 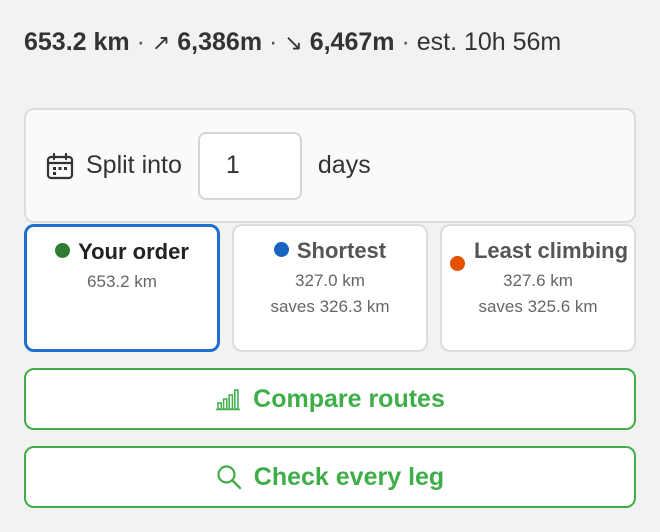 I want to click on bar-chart-icon, so click(x=228, y=399).